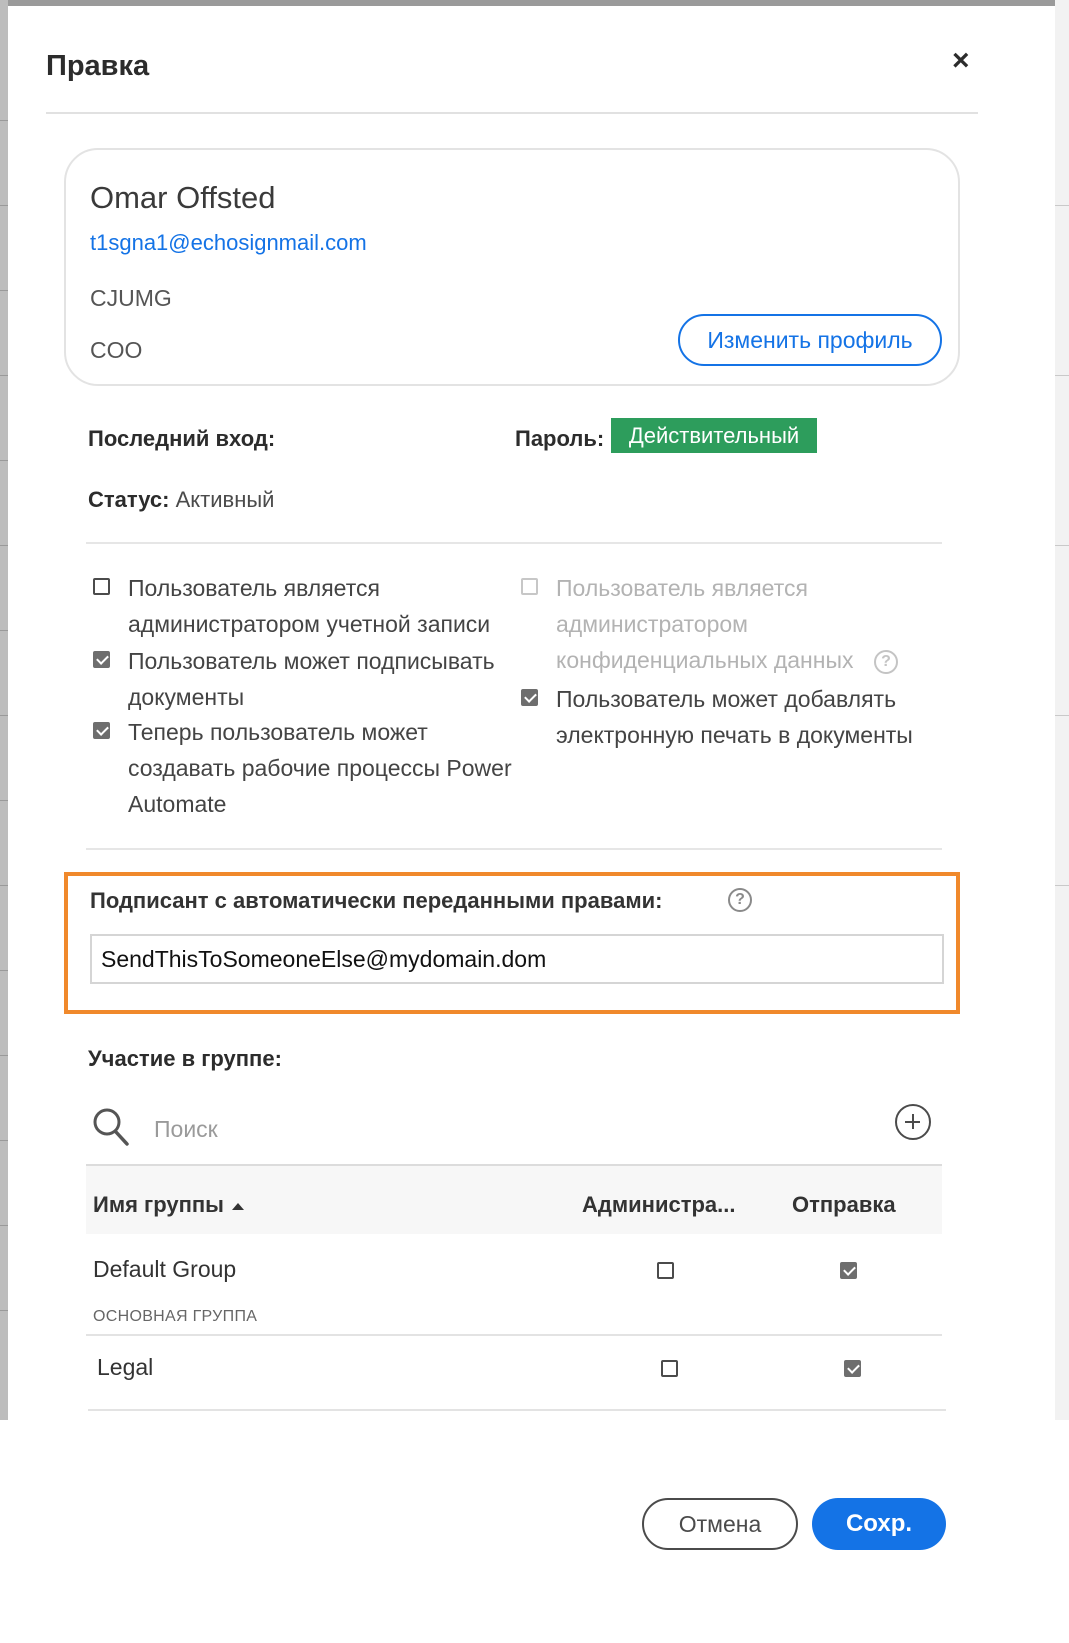 This screenshot has width=1069, height=1643. Describe the element at coordinates (720, 1524) in the screenshot. I see `cancel-button: Отмена` at that location.